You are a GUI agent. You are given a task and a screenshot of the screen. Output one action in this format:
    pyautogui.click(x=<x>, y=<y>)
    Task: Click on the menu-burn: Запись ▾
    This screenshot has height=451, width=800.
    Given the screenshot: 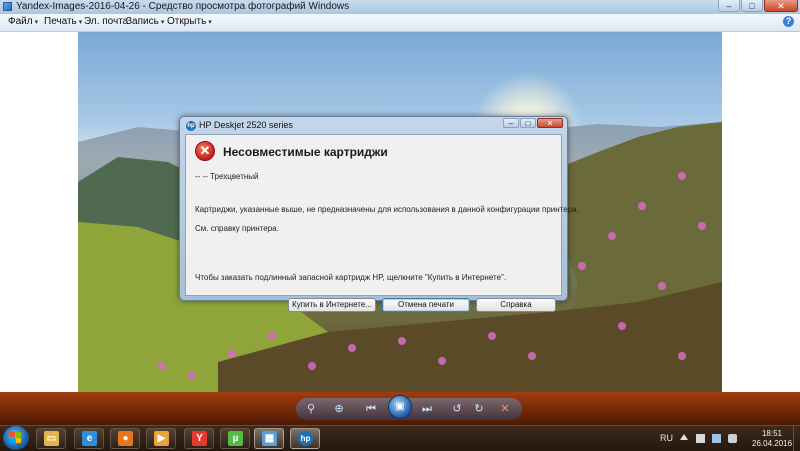 What is the action you would take?
    pyautogui.click(x=145, y=21)
    